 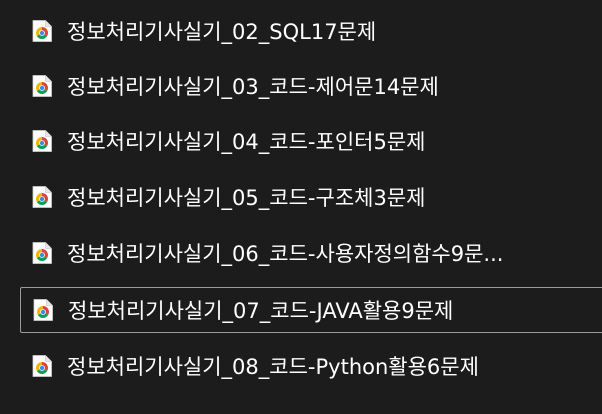 I want to click on file-name: 정보처리기사실기_08_코드-Python활용6문제, so click(x=273, y=367).